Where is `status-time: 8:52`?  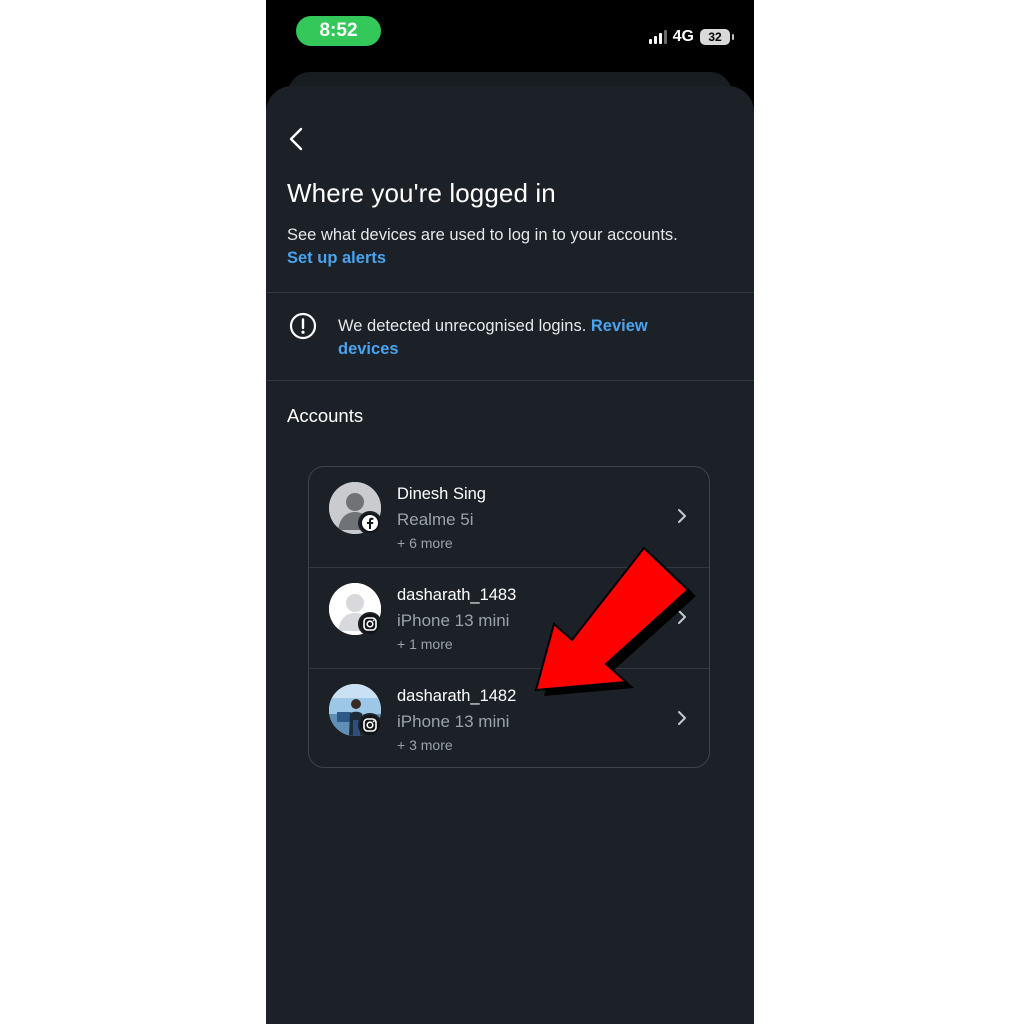 status-time: 8:52 is located at coordinates (338, 31).